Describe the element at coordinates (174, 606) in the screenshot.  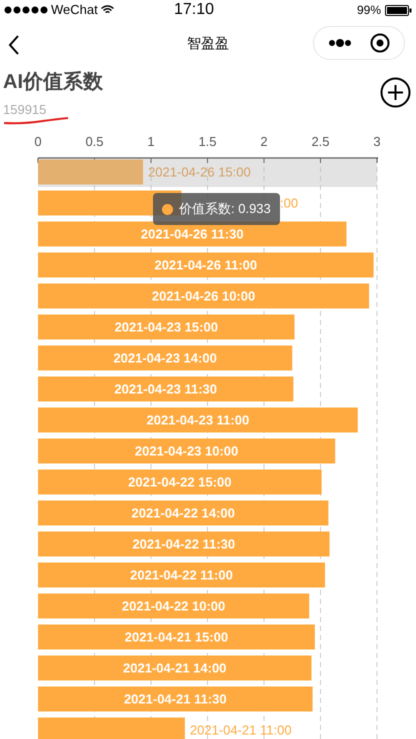
I see `bar-label: 2021-04-22 10:00` at that location.